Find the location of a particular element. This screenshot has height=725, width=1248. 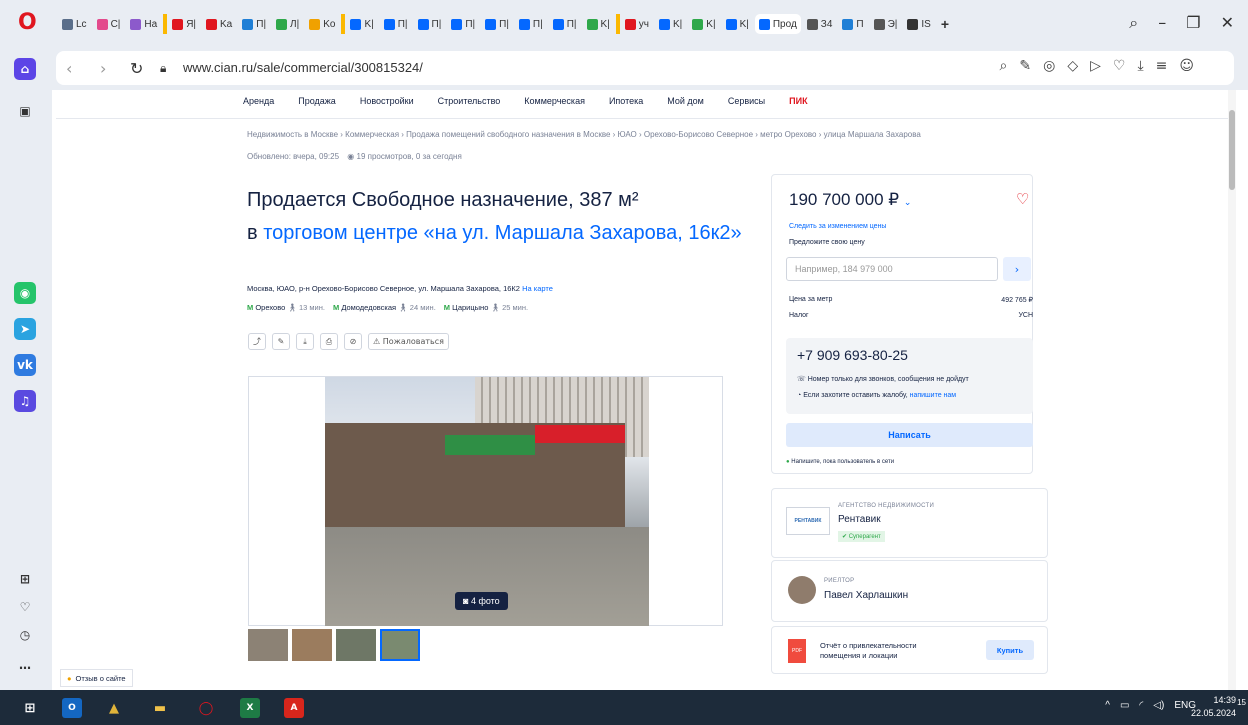

metro-station: M Царицыно 🚶︎ 25 мин. is located at coordinates (486, 307).